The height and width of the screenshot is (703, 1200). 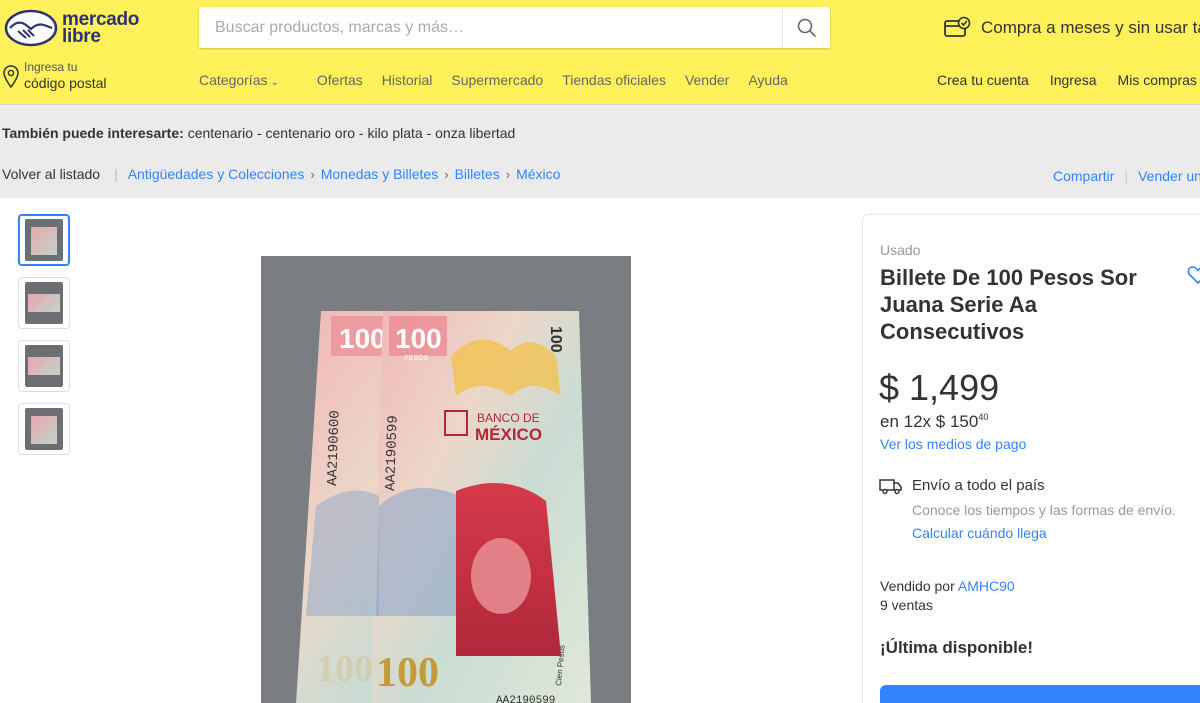 I want to click on postal-code-selector: Ingresa tu código postal, so click(x=54, y=76).